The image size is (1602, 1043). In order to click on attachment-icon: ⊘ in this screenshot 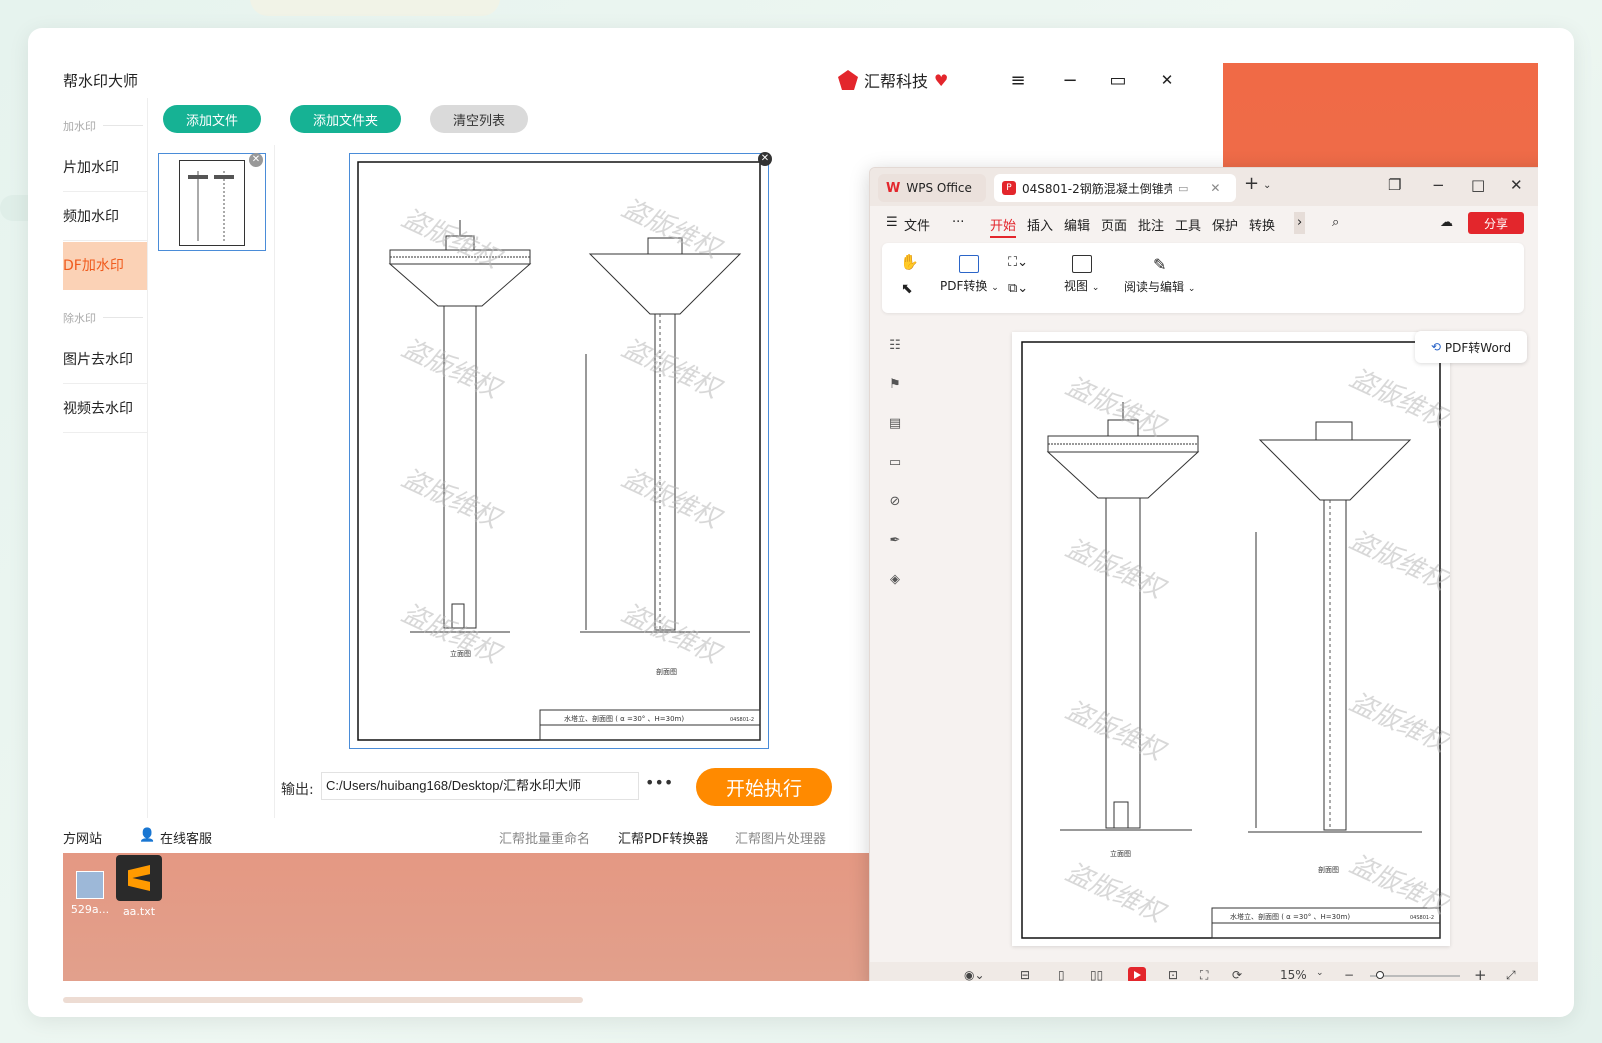, I will do `click(895, 502)`.